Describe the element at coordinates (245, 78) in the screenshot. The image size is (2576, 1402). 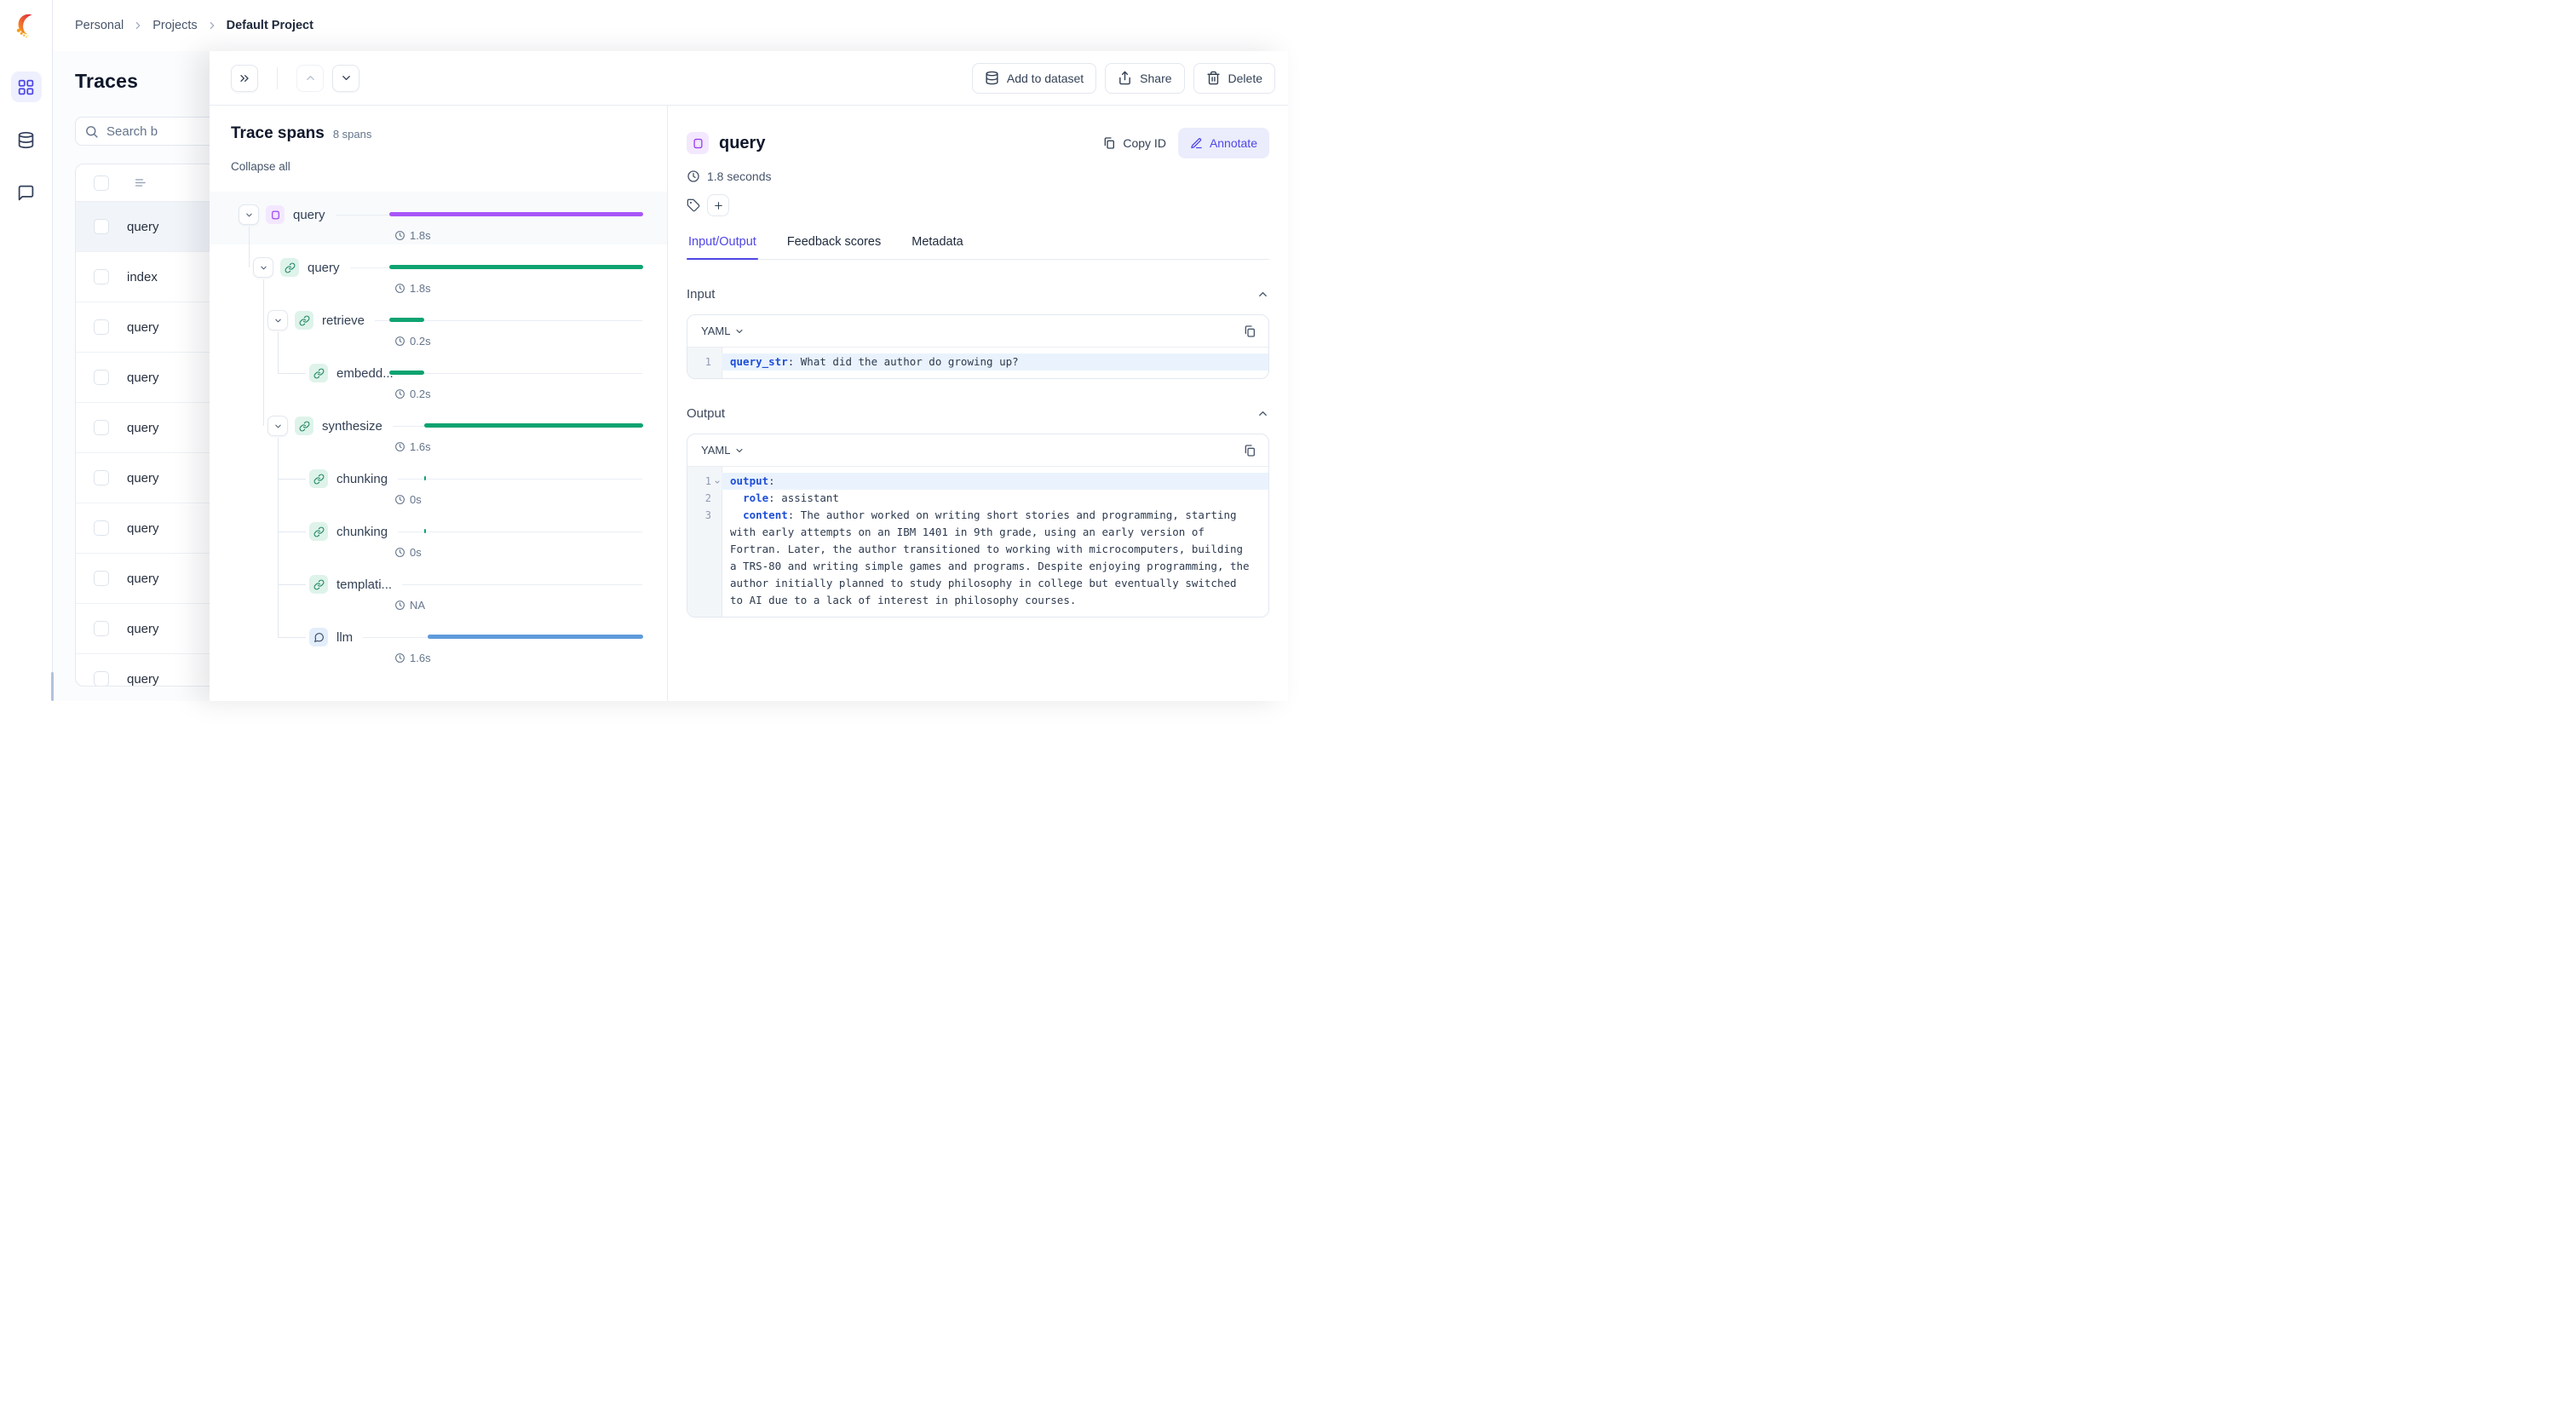
I see `collapse-panel-button` at that location.